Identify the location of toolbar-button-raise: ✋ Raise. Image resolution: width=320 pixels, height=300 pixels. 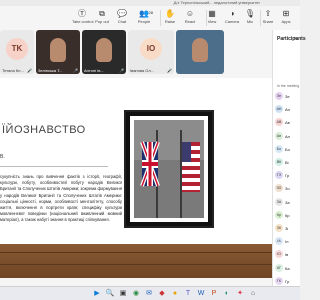
(170, 19).